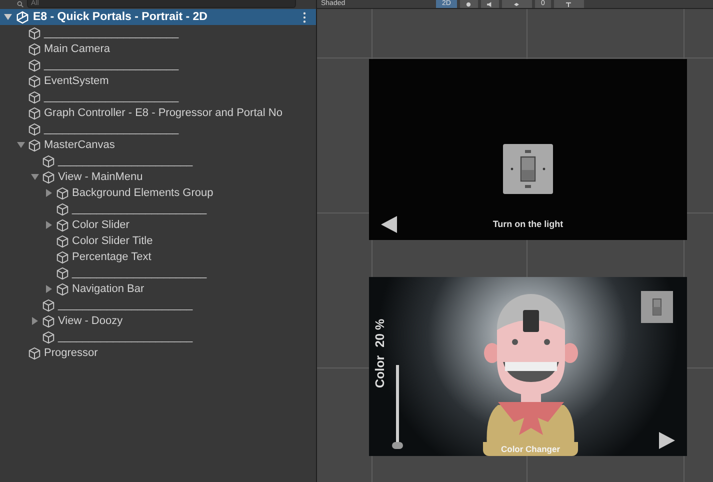 The image size is (713, 482). Describe the element at coordinates (76, 81) in the screenshot. I see `hierarchy-item: EventSystem` at that location.